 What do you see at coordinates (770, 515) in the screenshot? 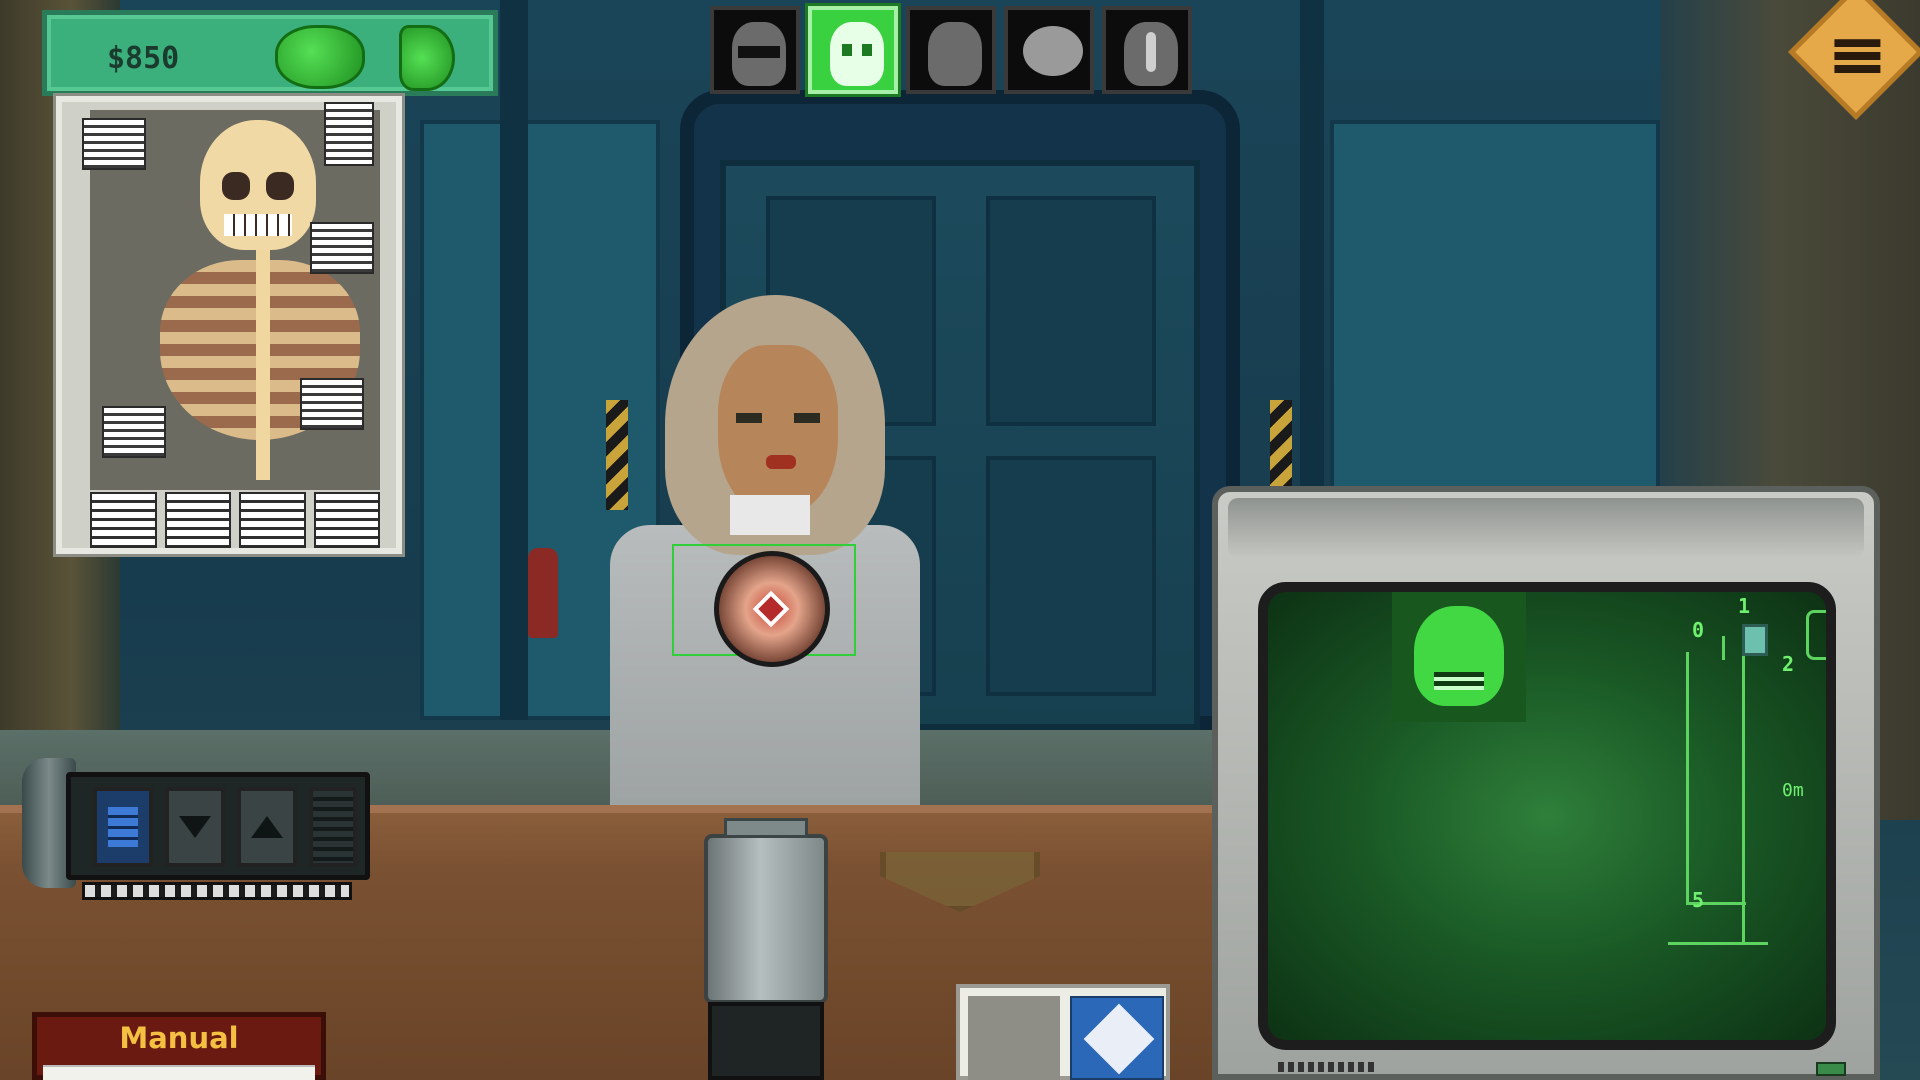
I see `visitor-collar` at bounding box center [770, 515].